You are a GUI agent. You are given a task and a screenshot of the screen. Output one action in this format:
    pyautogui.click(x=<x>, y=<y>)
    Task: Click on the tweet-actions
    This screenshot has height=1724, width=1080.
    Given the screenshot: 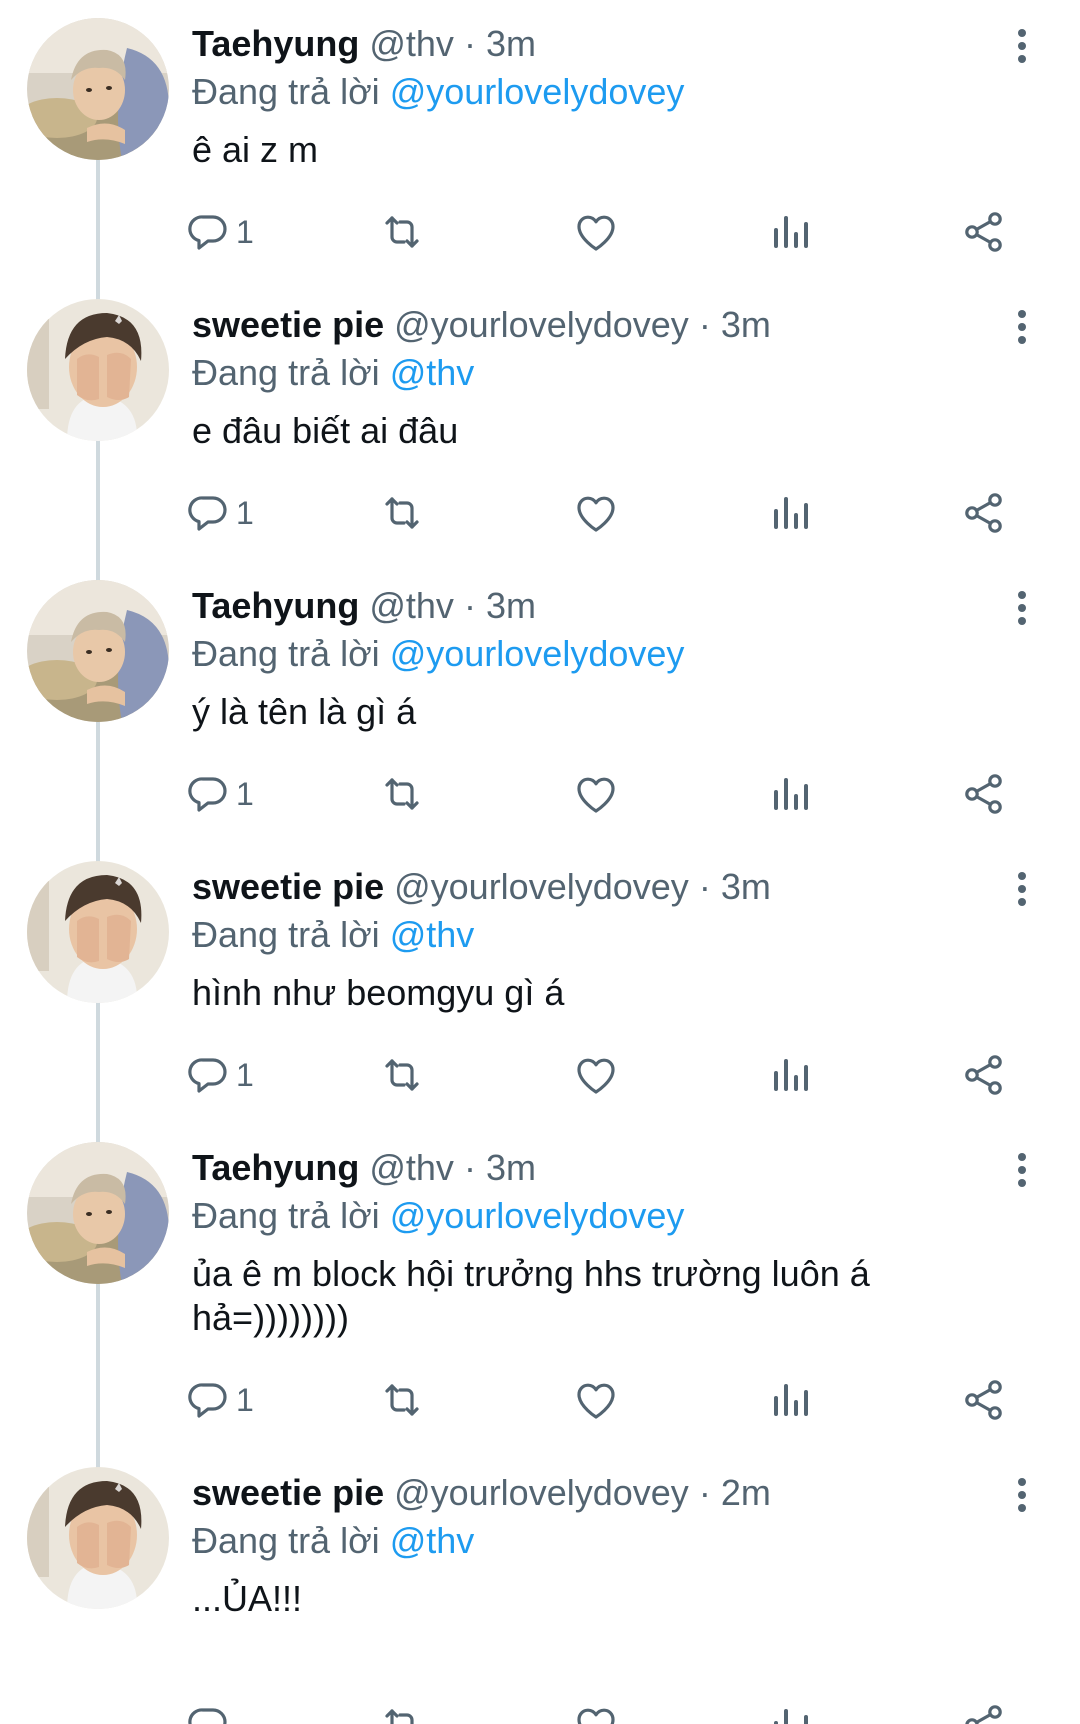 What is the action you would take?
    pyautogui.click(x=610, y=1710)
    